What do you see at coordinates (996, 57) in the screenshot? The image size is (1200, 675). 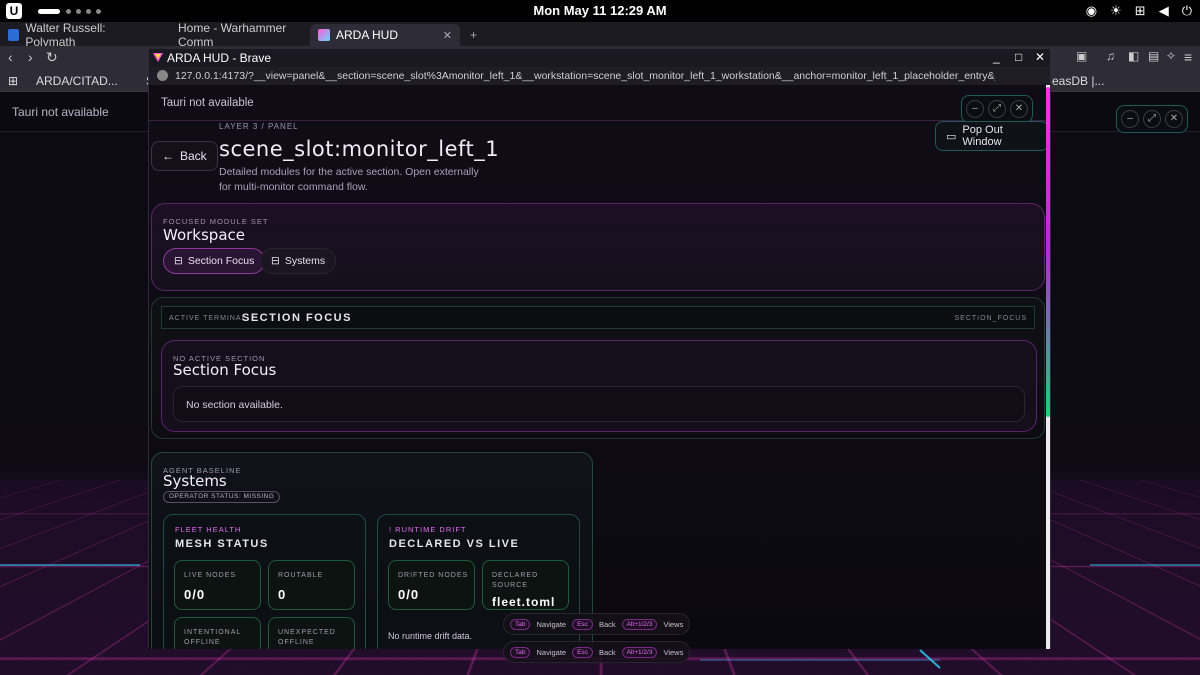 I see `popup-minimize-icon: _` at bounding box center [996, 57].